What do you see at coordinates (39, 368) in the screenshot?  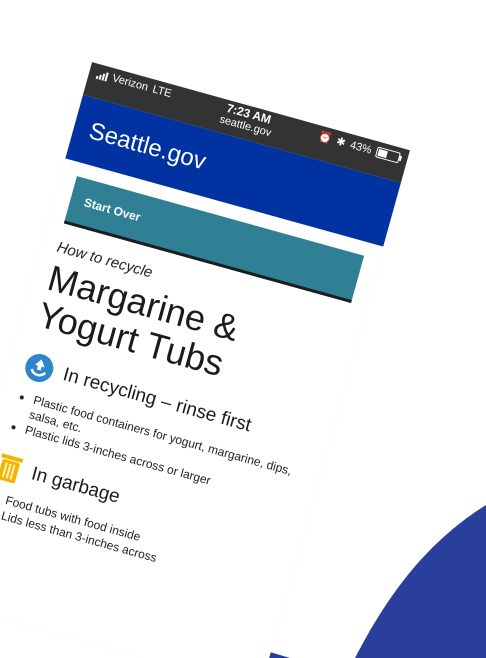 I see `recycle-icon` at bounding box center [39, 368].